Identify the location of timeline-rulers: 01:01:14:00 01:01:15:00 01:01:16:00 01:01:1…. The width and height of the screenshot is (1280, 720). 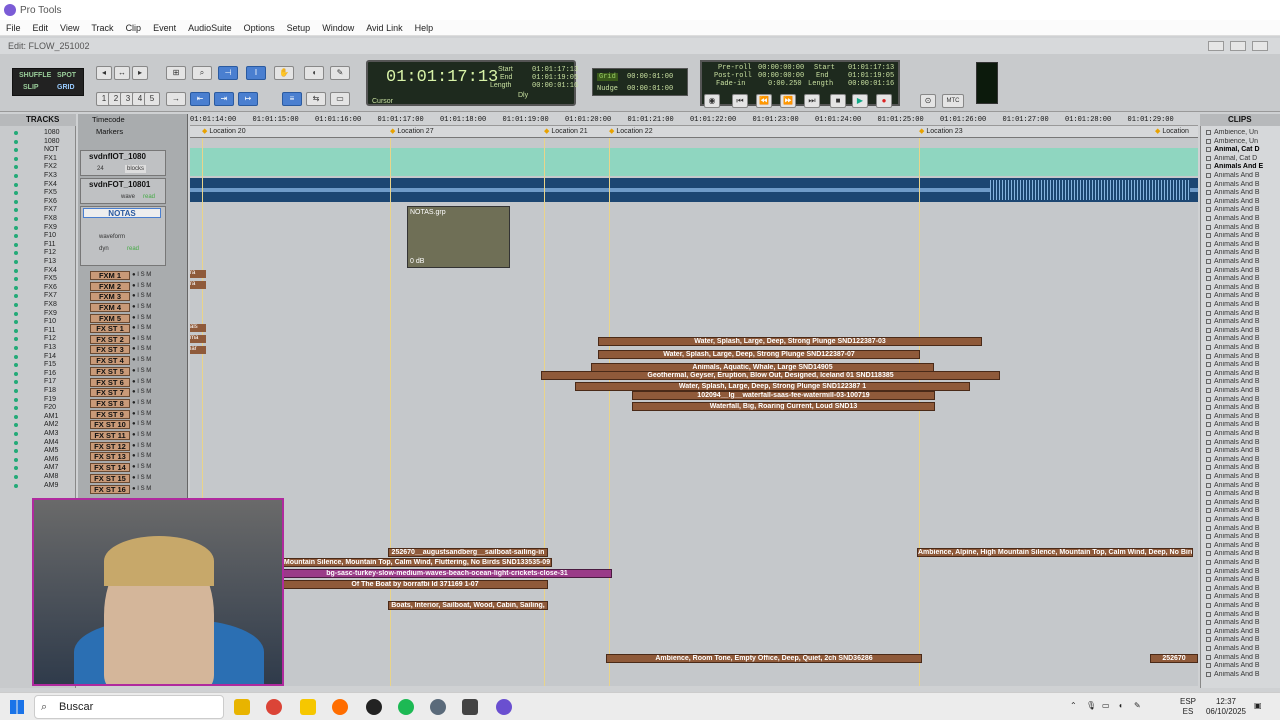
(694, 126).